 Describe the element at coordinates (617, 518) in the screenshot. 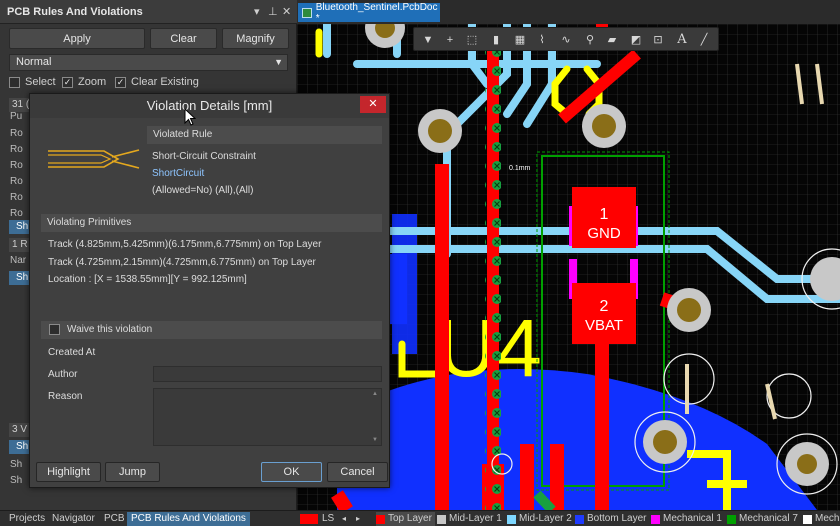

I see `layer-label: Bottom Layer` at that location.